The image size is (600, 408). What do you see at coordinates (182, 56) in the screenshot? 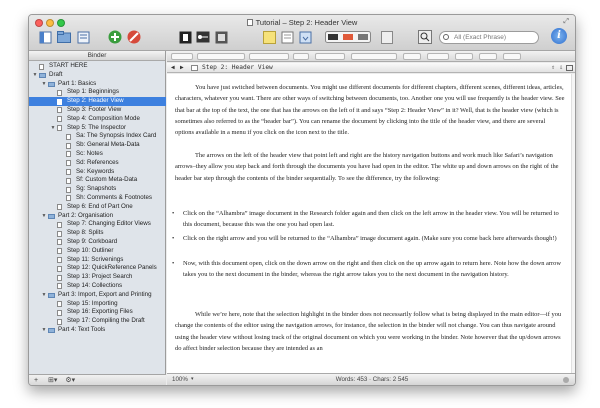
I see `style-dropdown` at bounding box center [182, 56].